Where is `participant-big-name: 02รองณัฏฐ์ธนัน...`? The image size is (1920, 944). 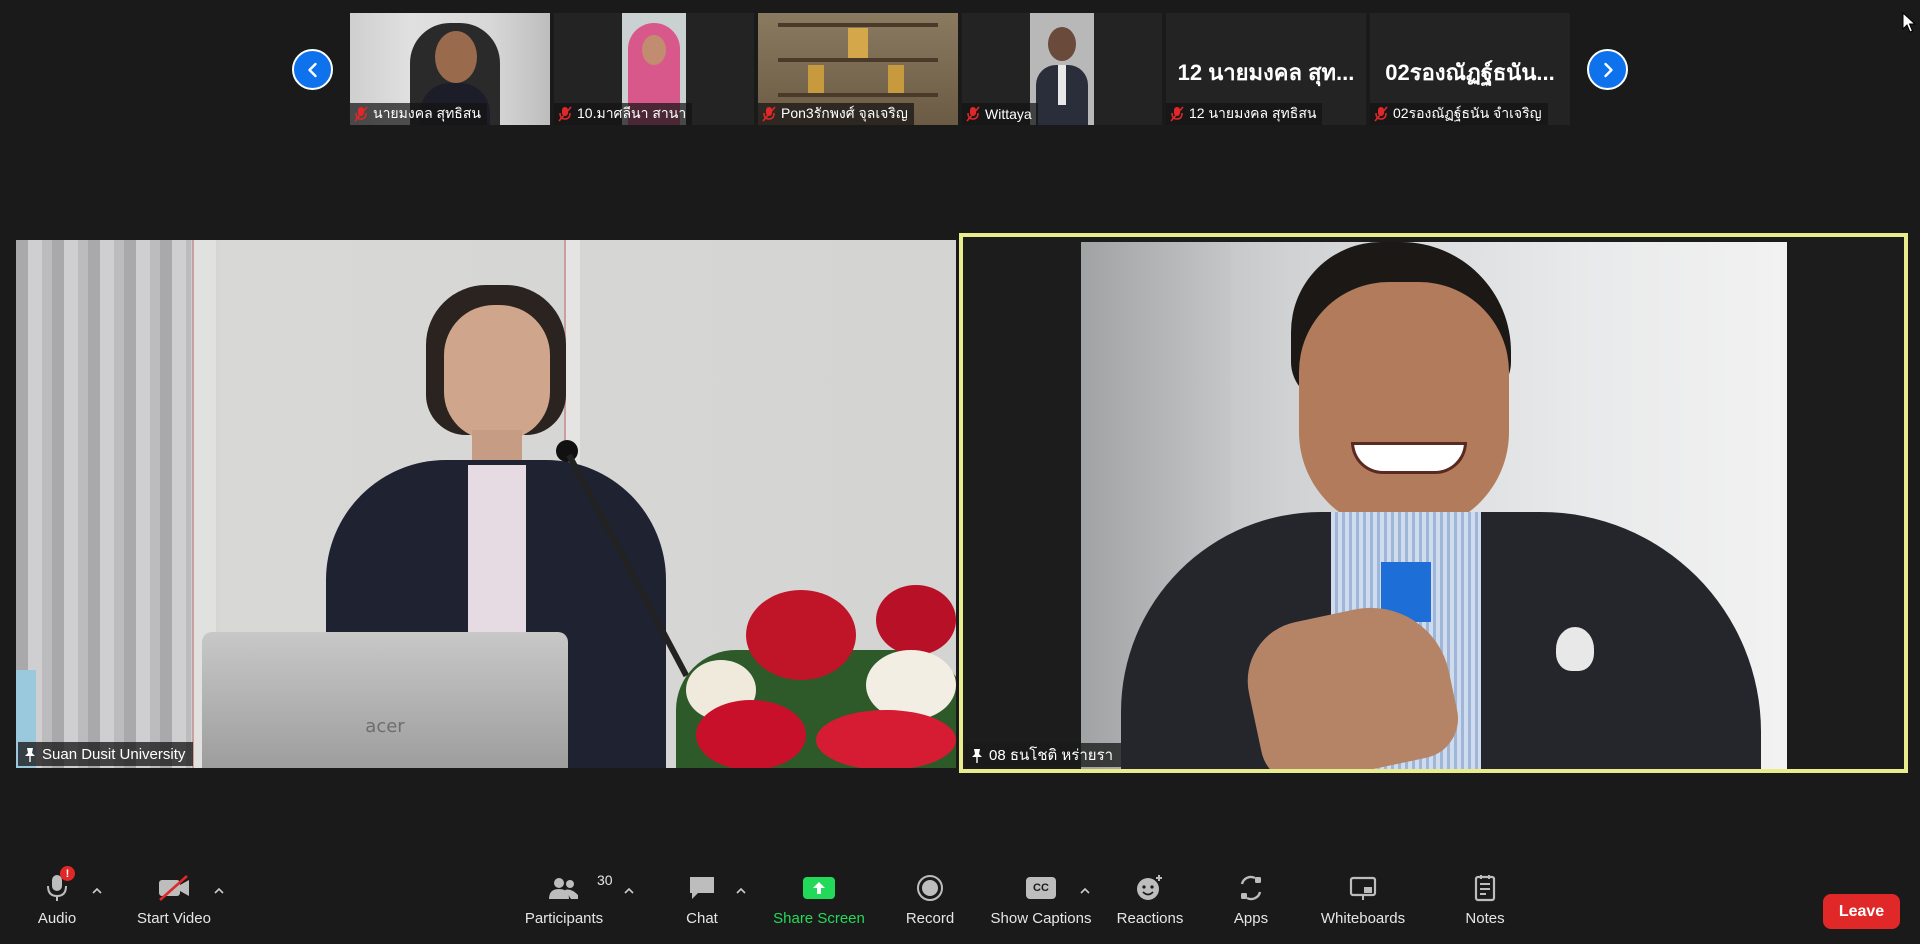 participant-big-name: 02รองณัฏฐ์ธนัน... is located at coordinates (1470, 72).